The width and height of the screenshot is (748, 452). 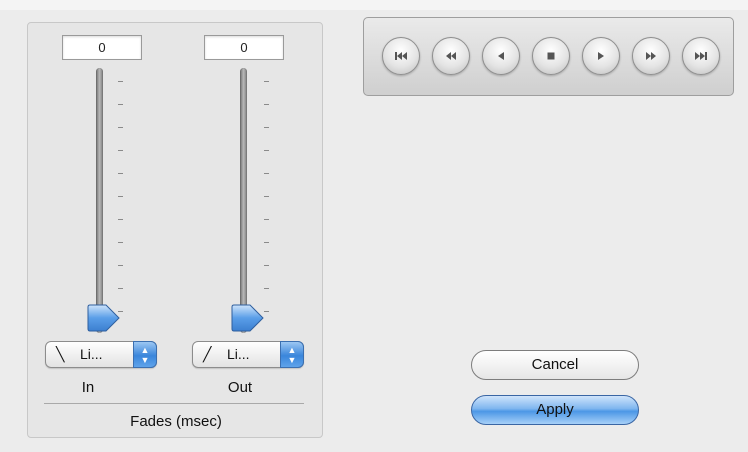 I want to click on play-icon, so click(x=601, y=56).